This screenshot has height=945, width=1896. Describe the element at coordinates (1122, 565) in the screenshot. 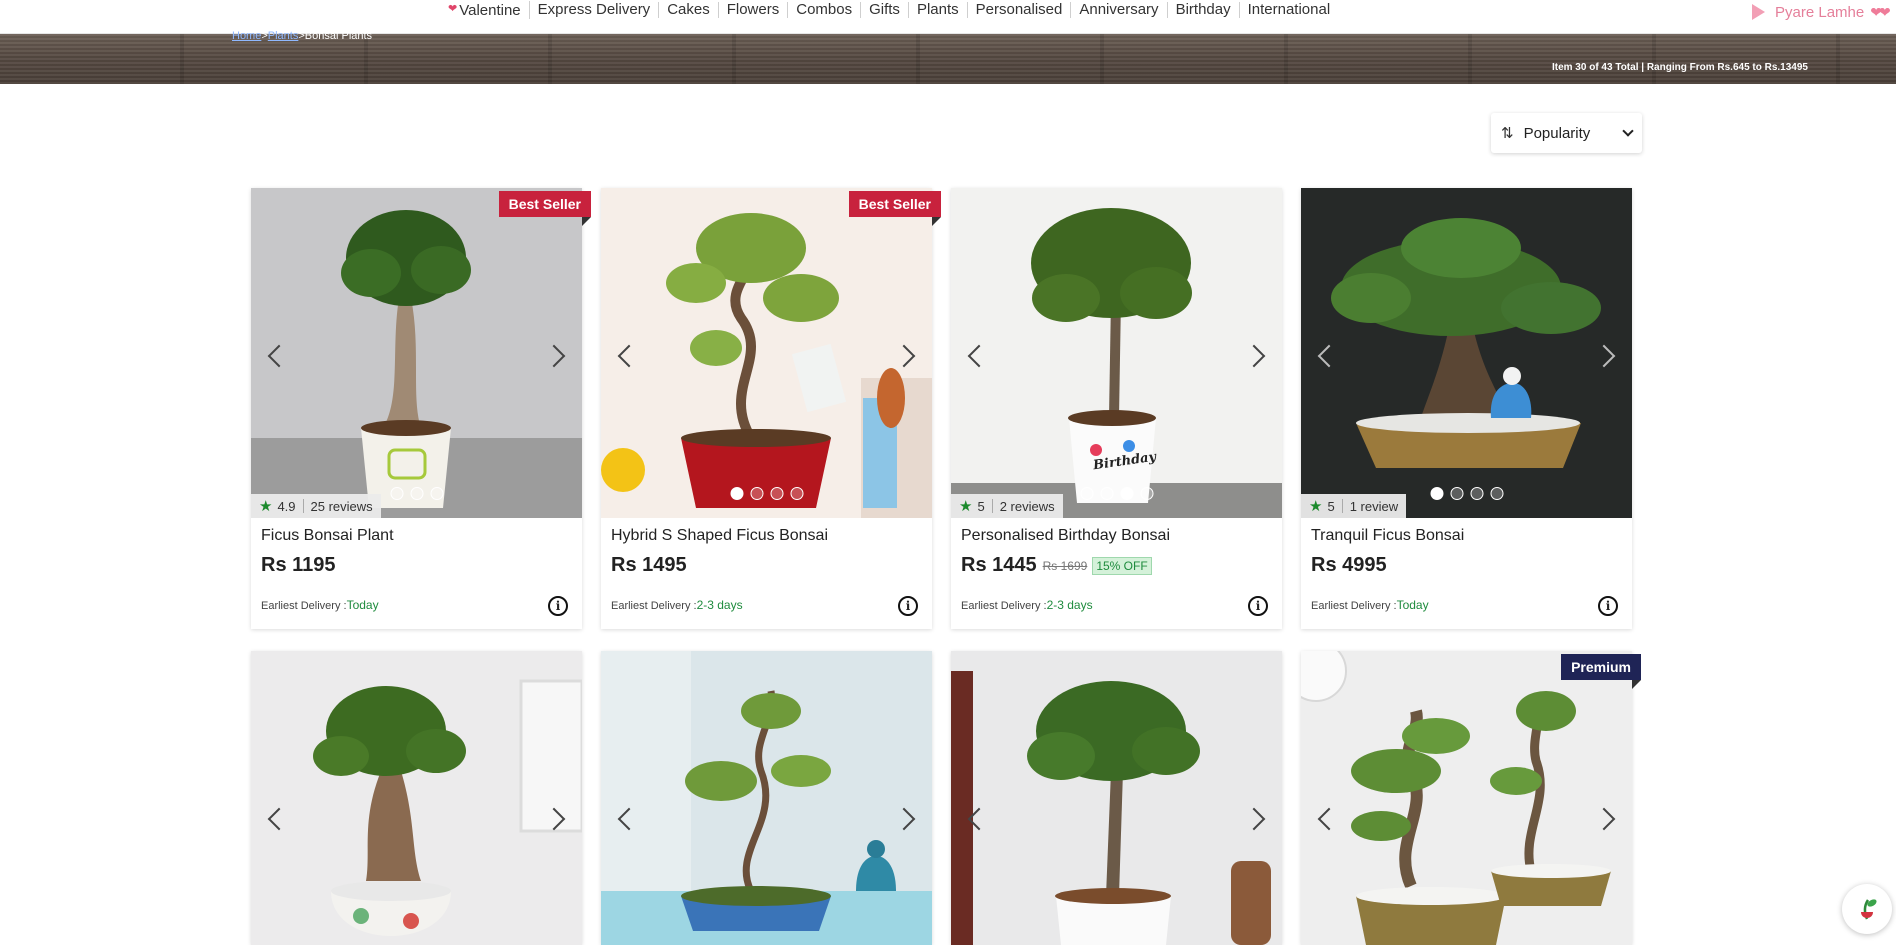

I see `discount-badge: 15% OFF` at that location.